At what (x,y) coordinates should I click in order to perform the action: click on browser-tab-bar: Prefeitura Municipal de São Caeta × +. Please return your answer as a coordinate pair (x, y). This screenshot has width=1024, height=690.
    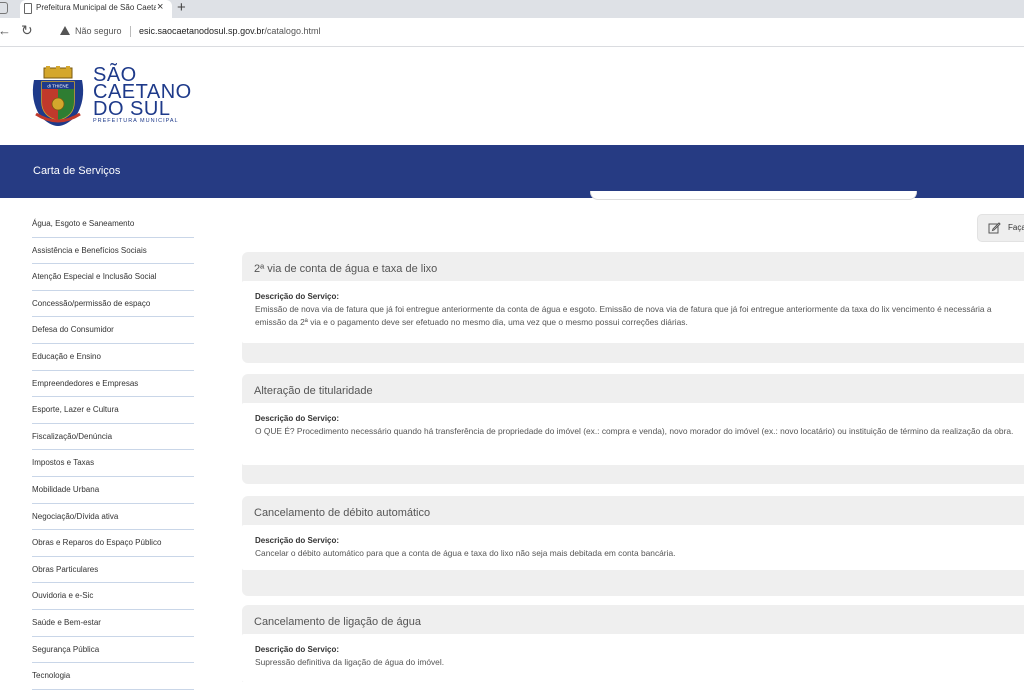
    Looking at the image, I should click on (512, 9).